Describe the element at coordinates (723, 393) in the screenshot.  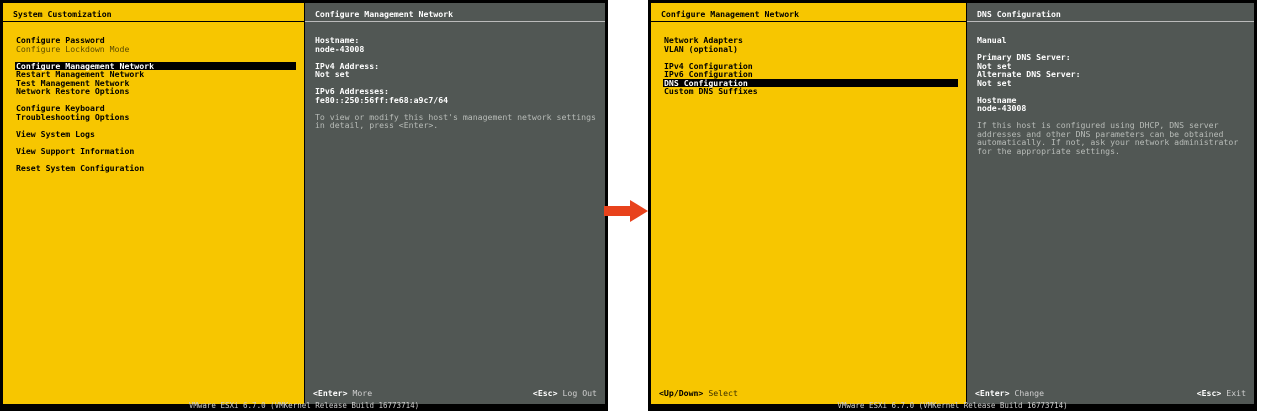
I see `up-down-key-action: Select` at that location.